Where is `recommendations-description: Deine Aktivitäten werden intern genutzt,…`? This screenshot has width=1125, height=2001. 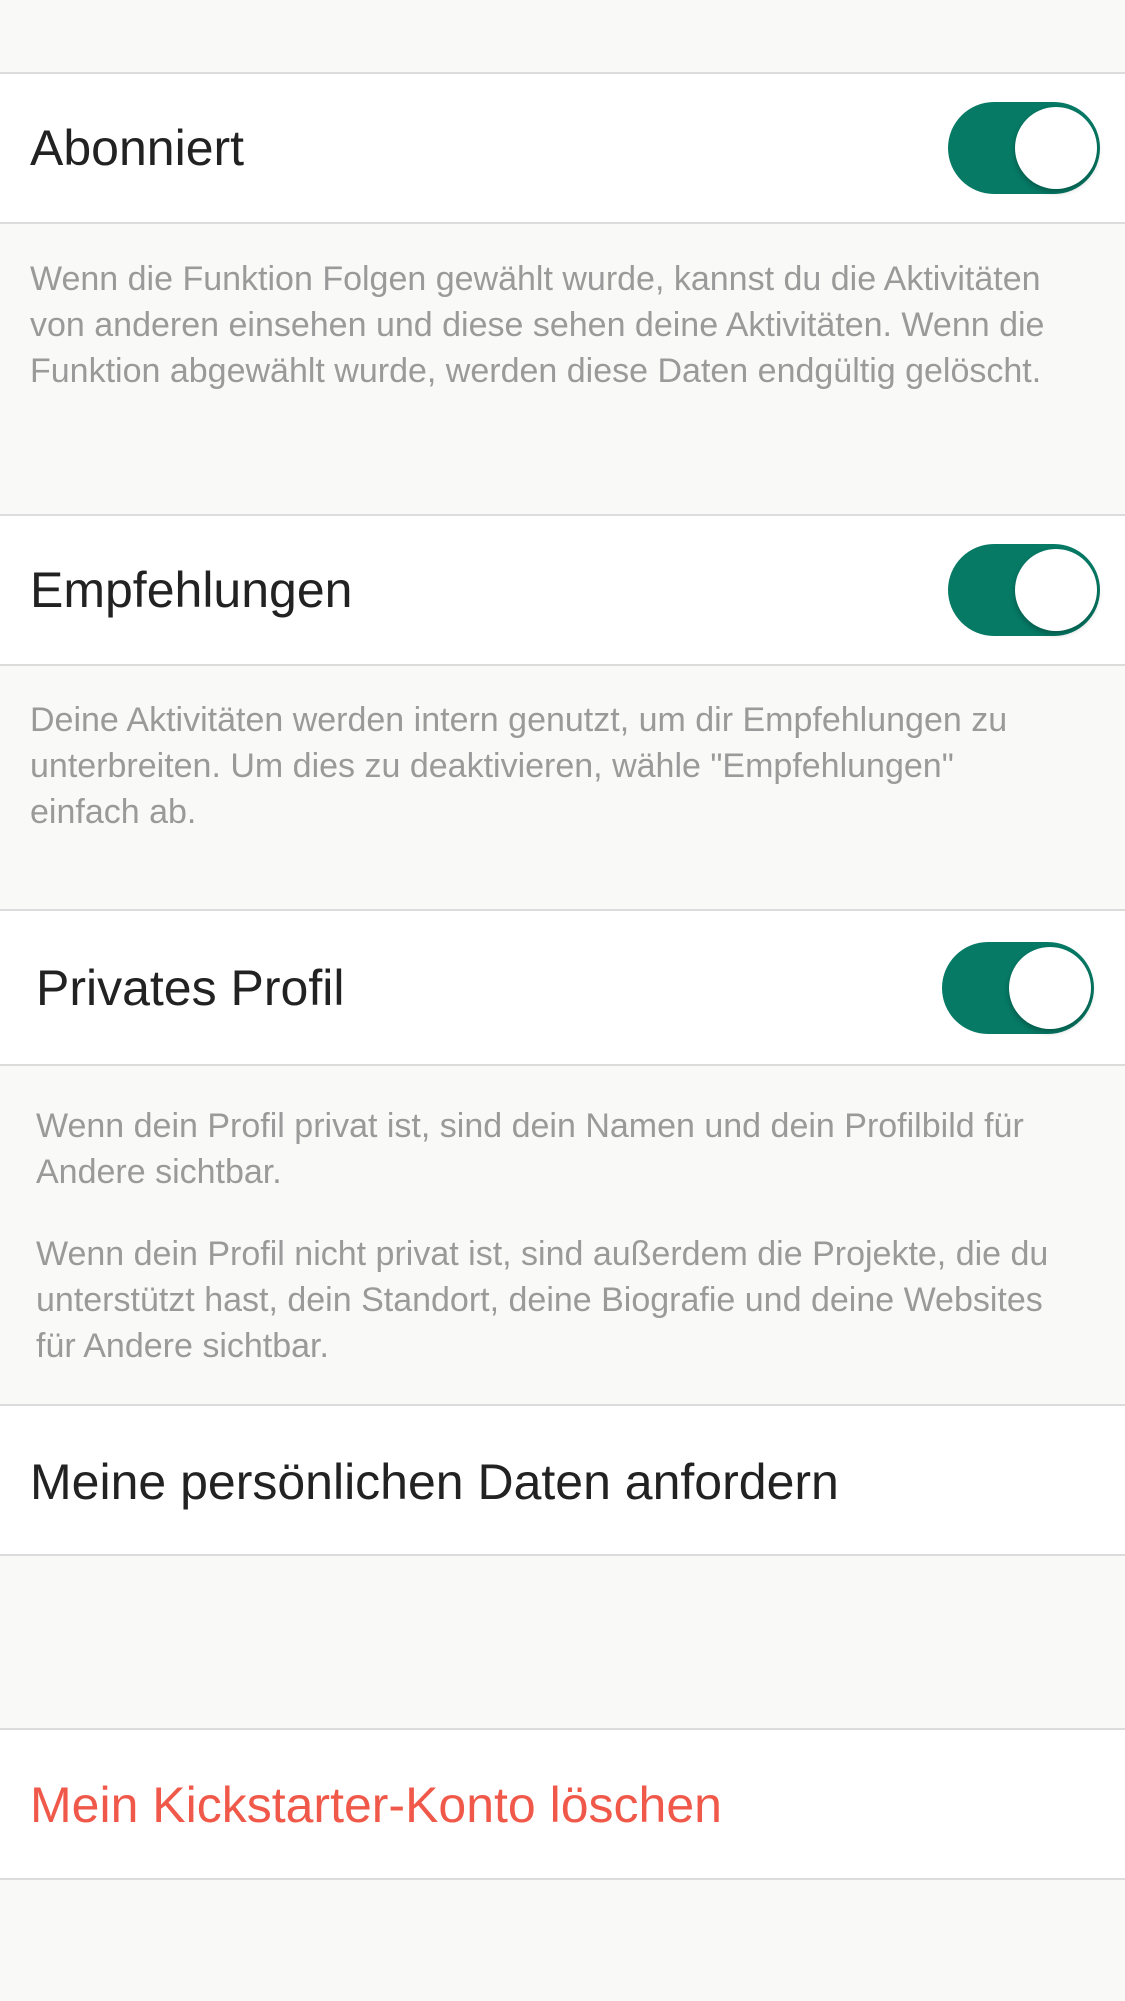
recommendations-description: Deine Aktivitäten werden intern genutzt,… is located at coordinates (519, 766).